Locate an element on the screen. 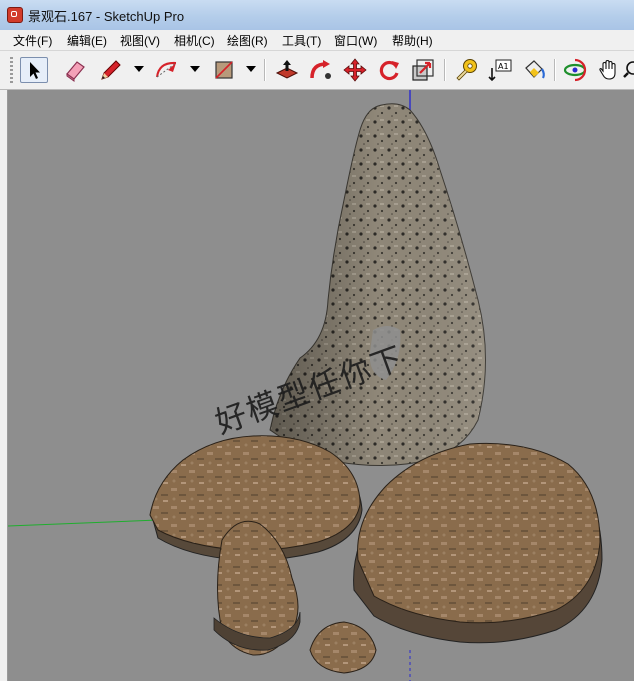 The image size is (634, 681). eraser-icon is located at coordinates (75, 71).